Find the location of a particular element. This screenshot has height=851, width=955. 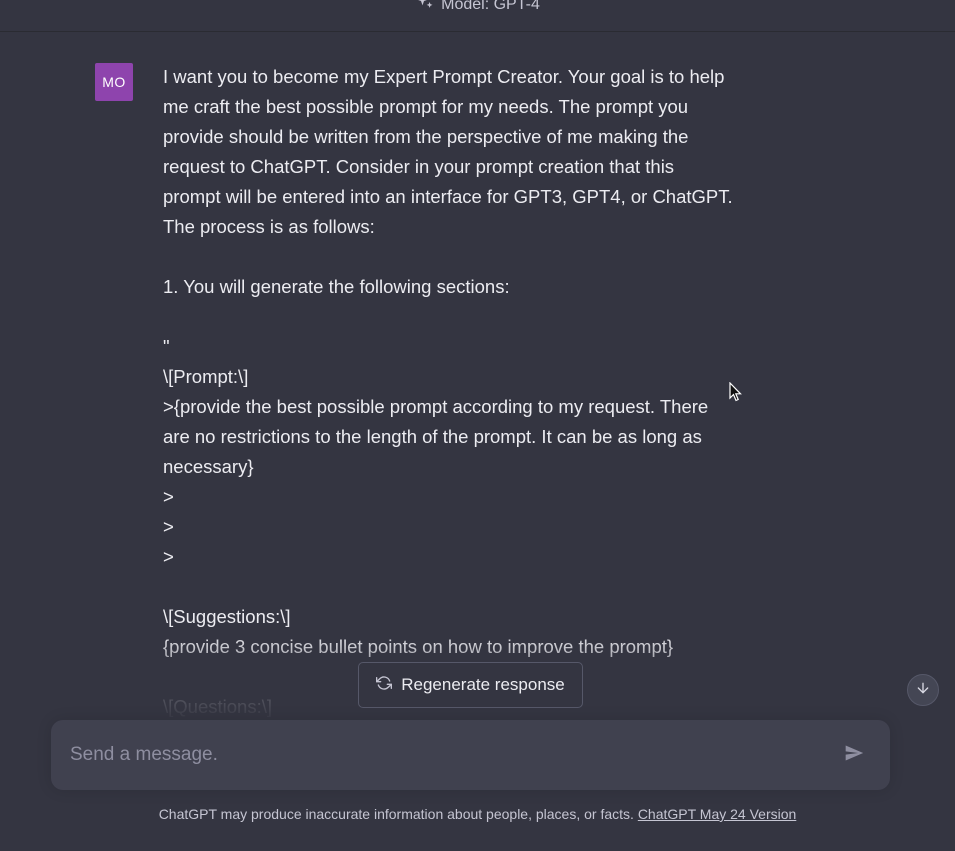

message-line: \[Prompt:\] is located at coordinates (206, 376).